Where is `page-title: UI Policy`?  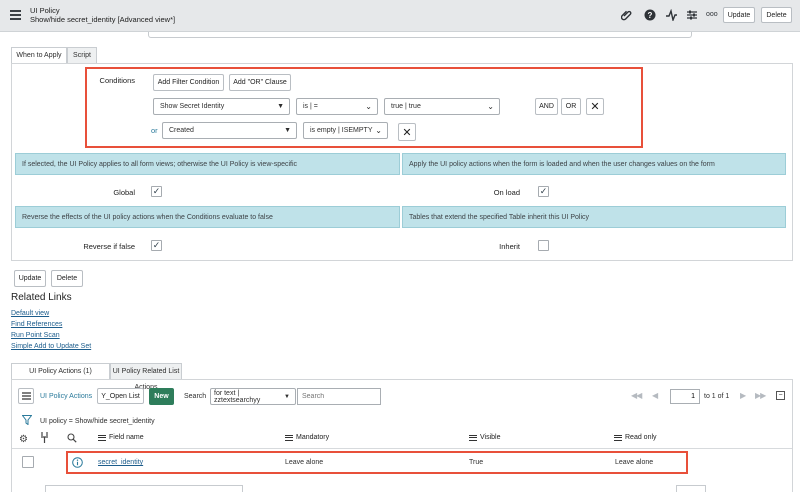
page-title: UI Policy is located at coordinates (45, 10).